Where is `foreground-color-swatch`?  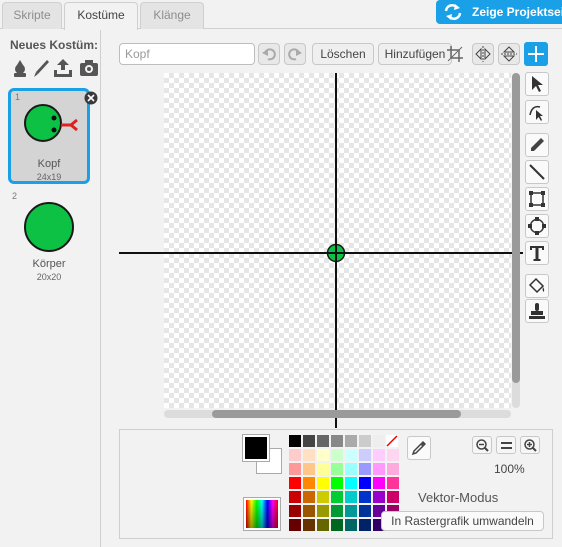
foreground-color-swatch is located at coordinates (256, 448).